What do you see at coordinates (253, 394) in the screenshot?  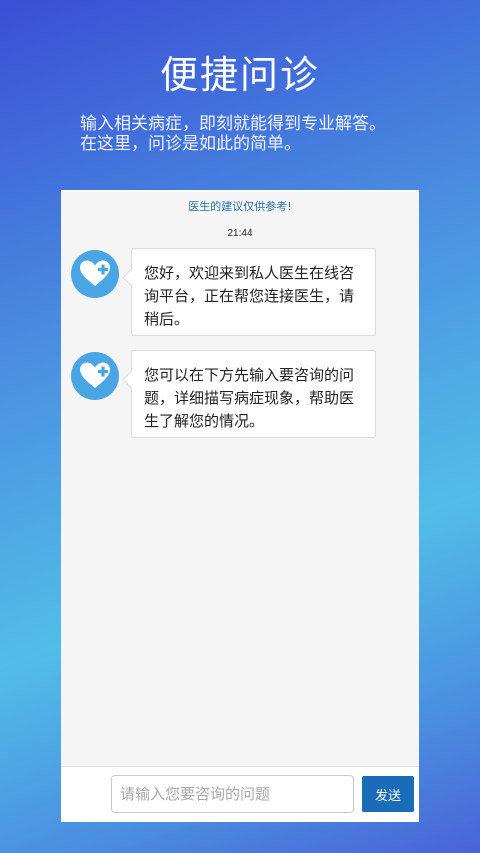 I see `message-bubble: 您可以在下方先输入要咨询的问题，详细描写病症现象，帮助医生了解您的情况。` at bounding box center [253, 394].